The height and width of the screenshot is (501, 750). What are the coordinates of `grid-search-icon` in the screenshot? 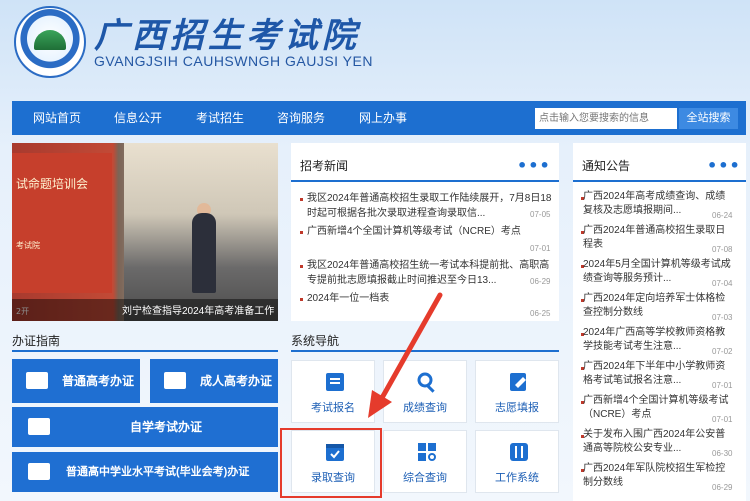 It's located at (427, 452).